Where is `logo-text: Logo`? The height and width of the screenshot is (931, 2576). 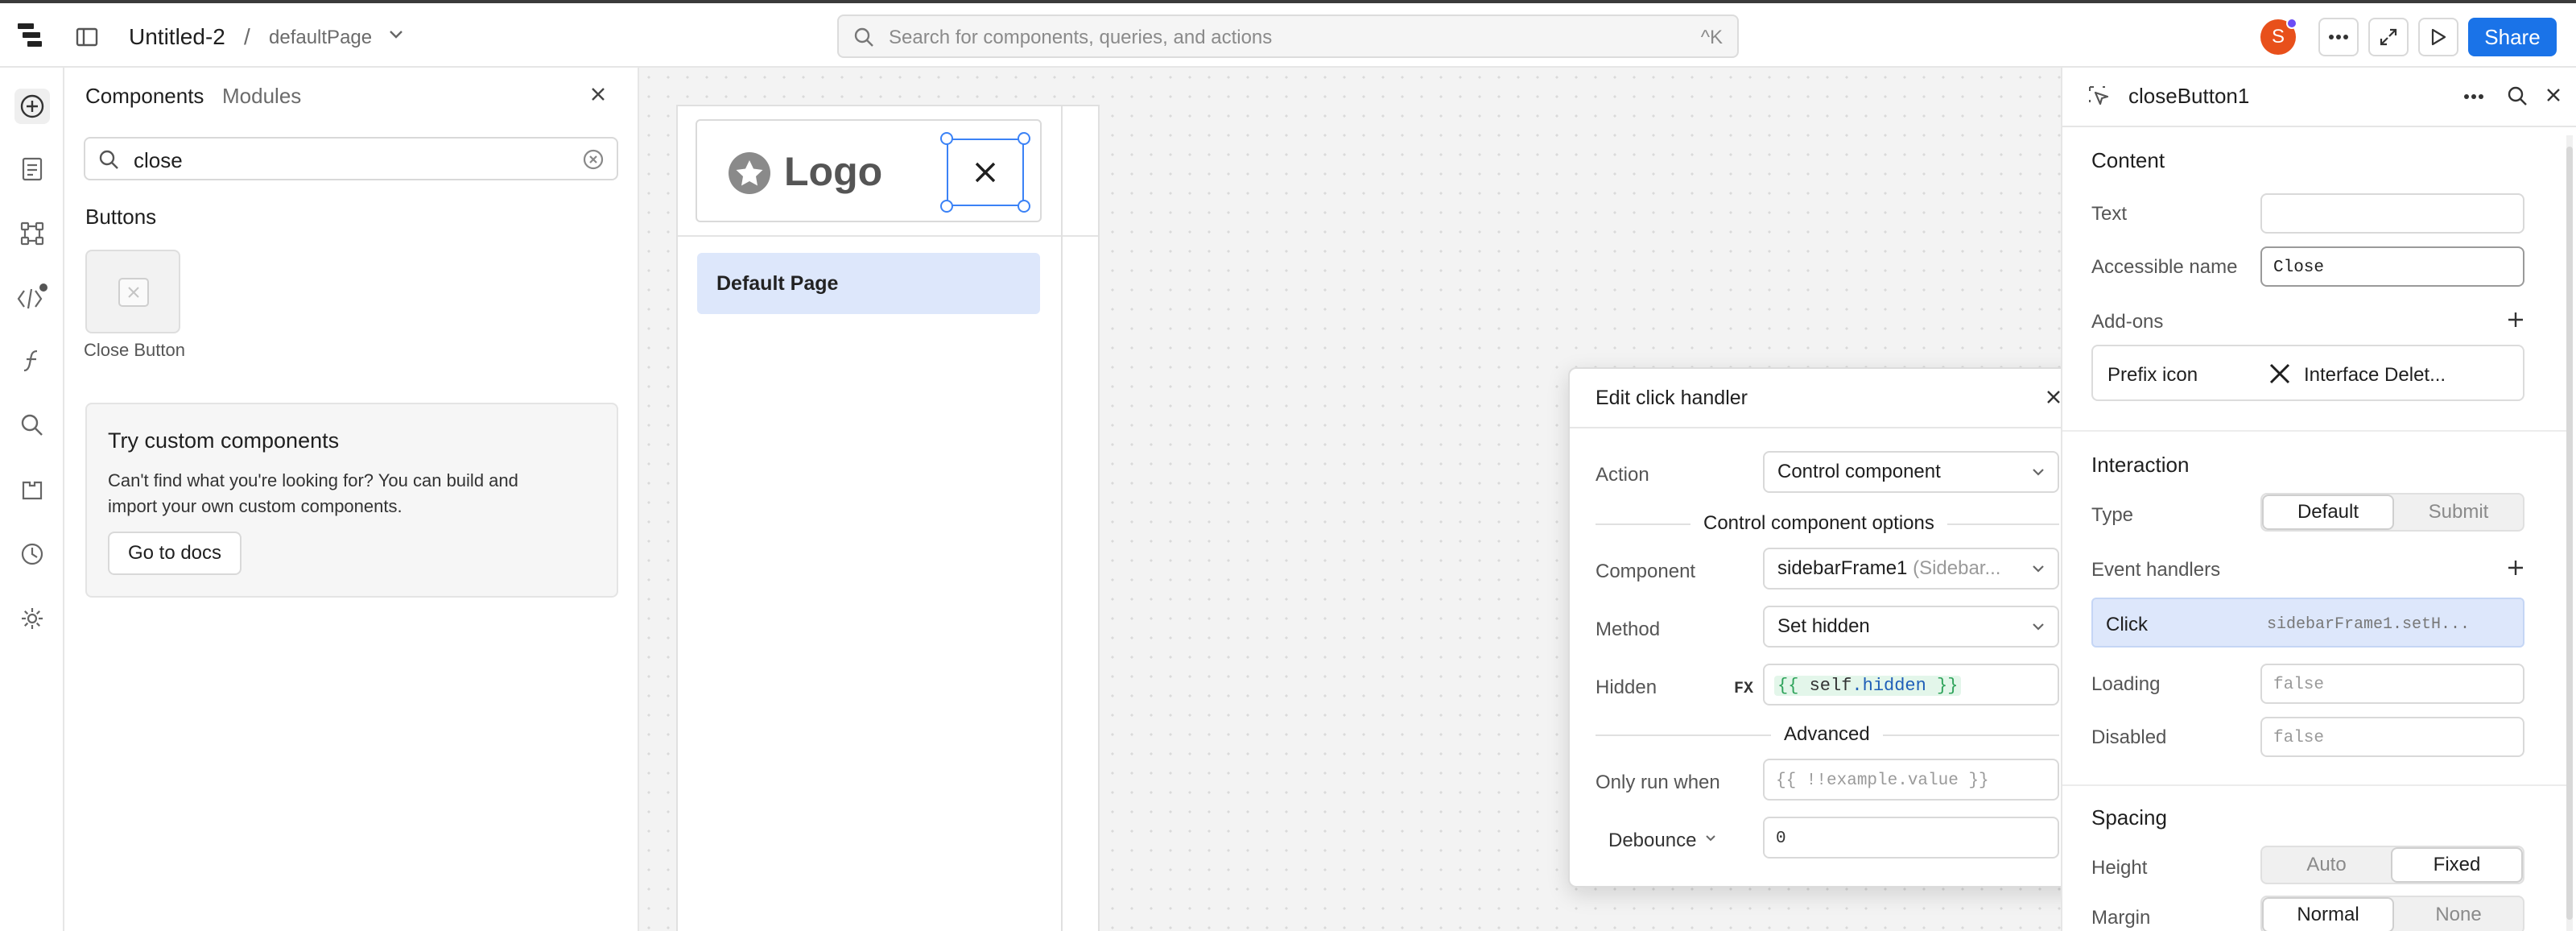 logo-text: Logo is located at coordinates (833, 171).